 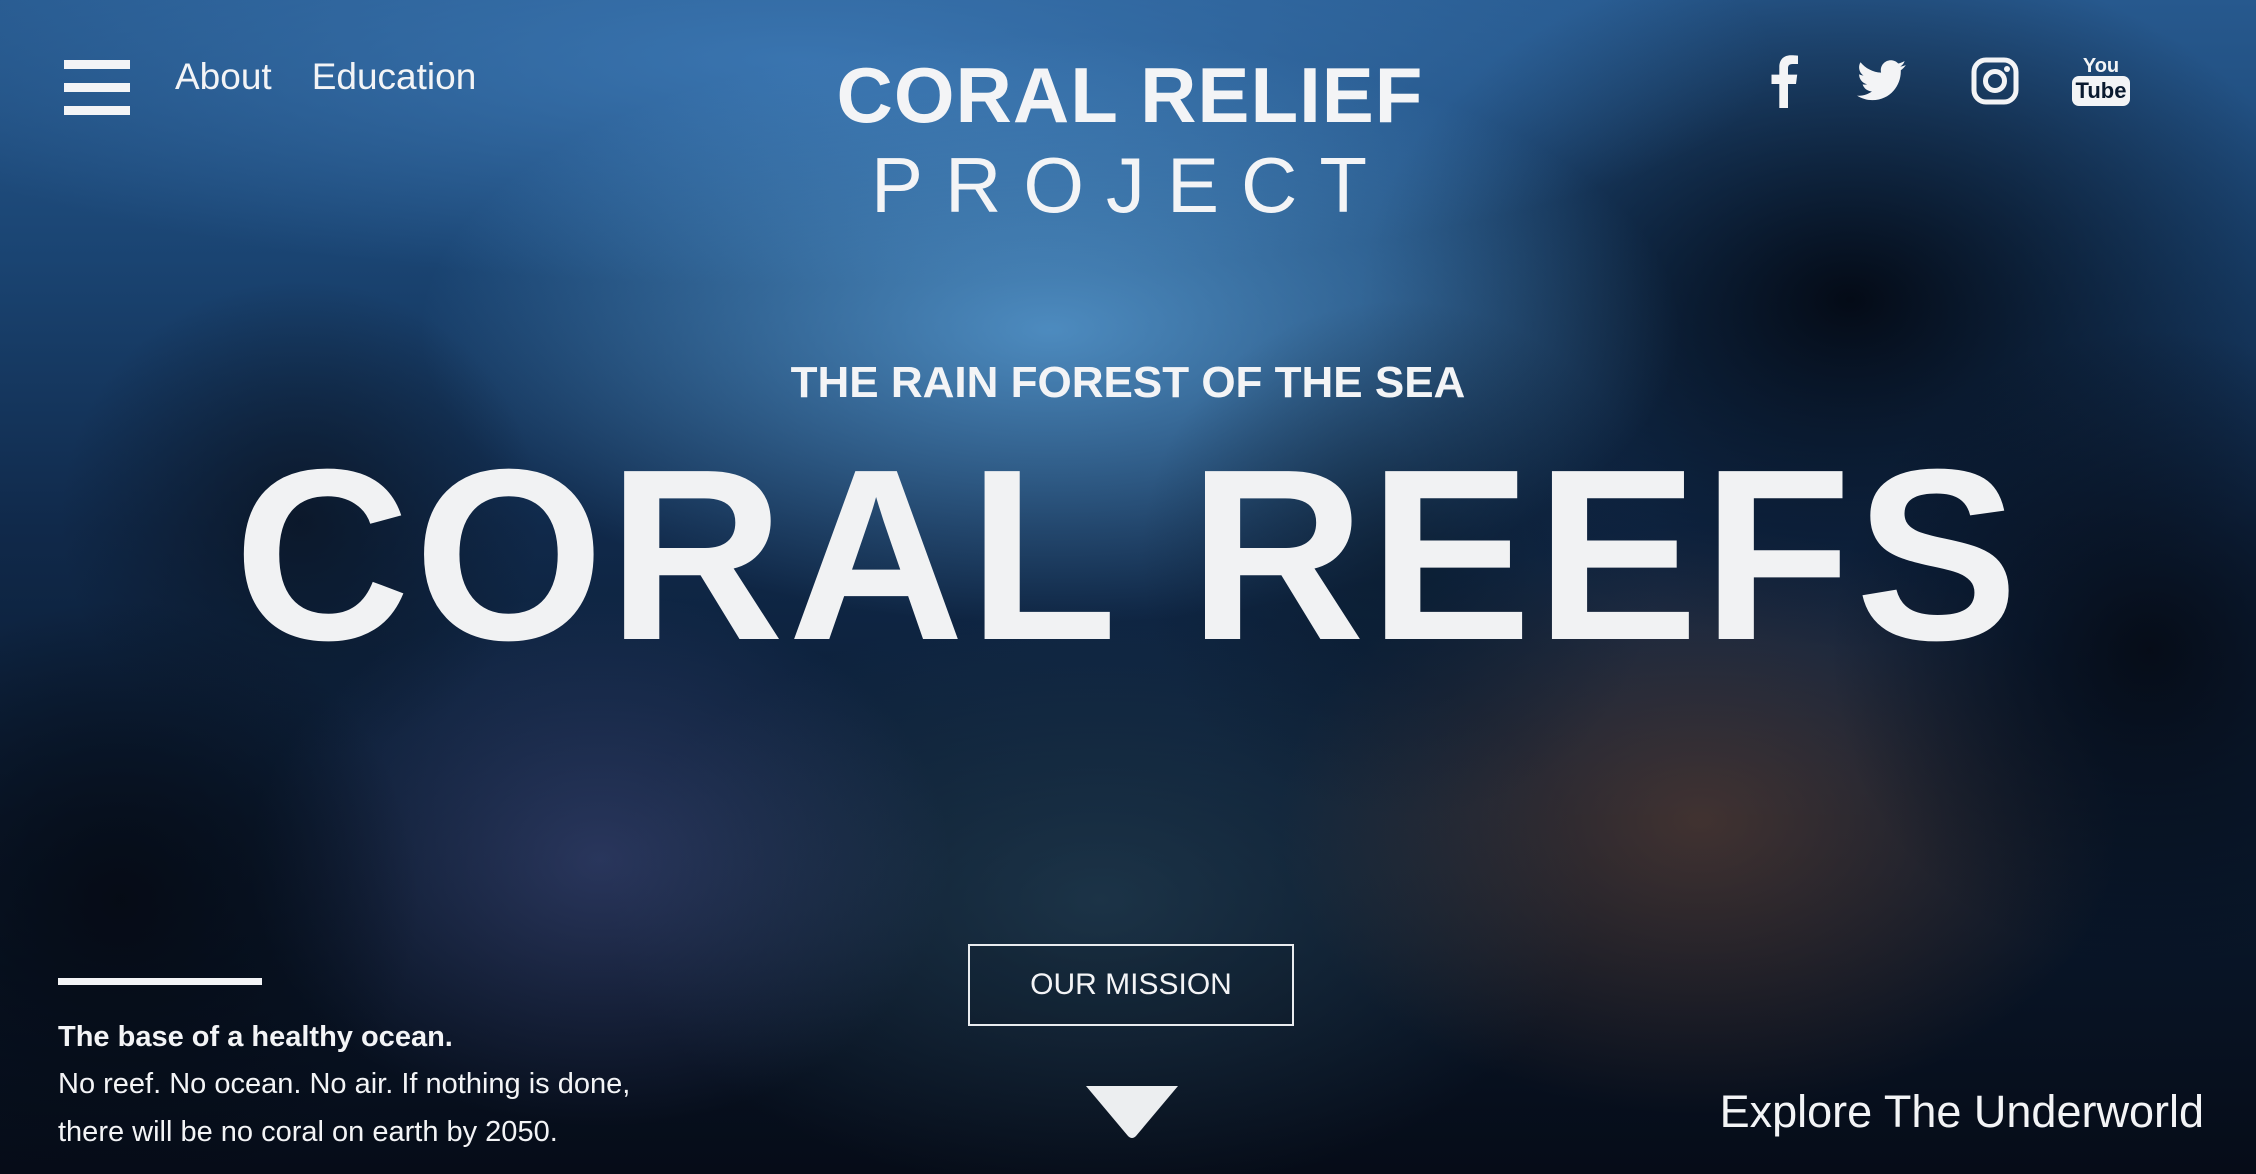 I want to click on social-links: You Tube, so click(x=1996, y=85).